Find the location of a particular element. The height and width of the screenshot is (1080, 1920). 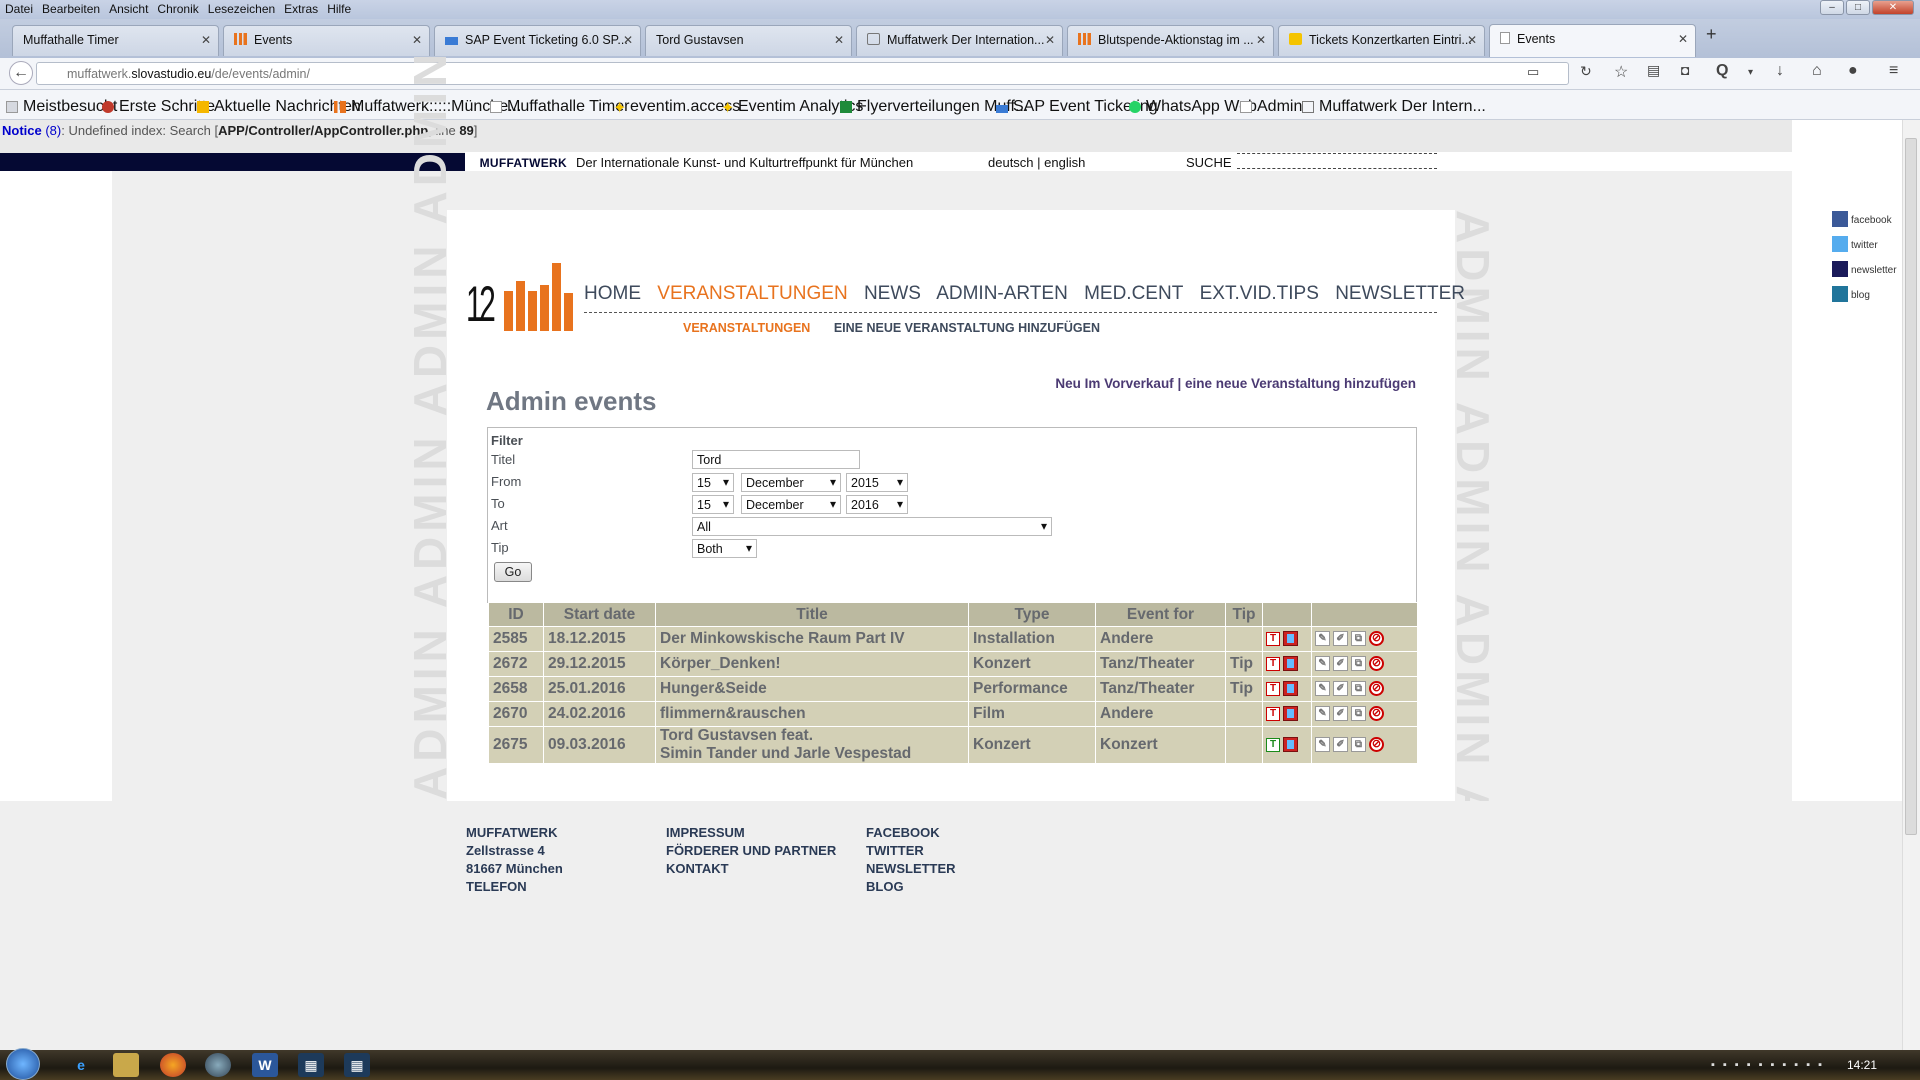

bookmark-whatsapp-web: WhatsApp Web is located at coordinates (1193, 107).